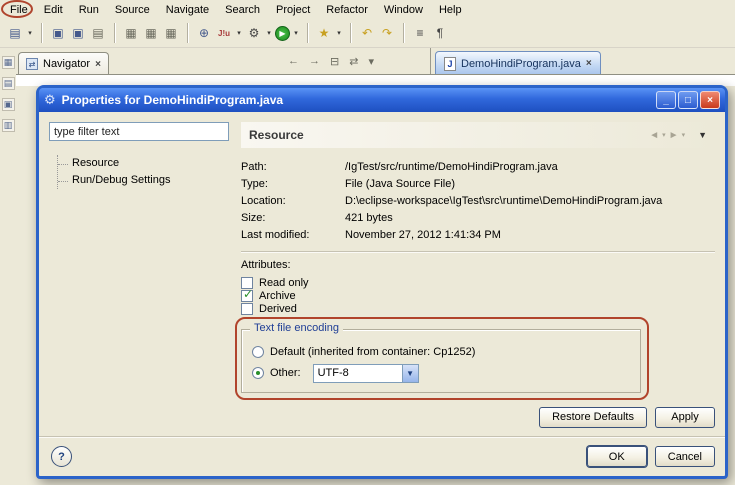  What do you see at coordinates (666, 100) in the screenshot?
I see `minimize-button: _` at bounding box center [666, 100].